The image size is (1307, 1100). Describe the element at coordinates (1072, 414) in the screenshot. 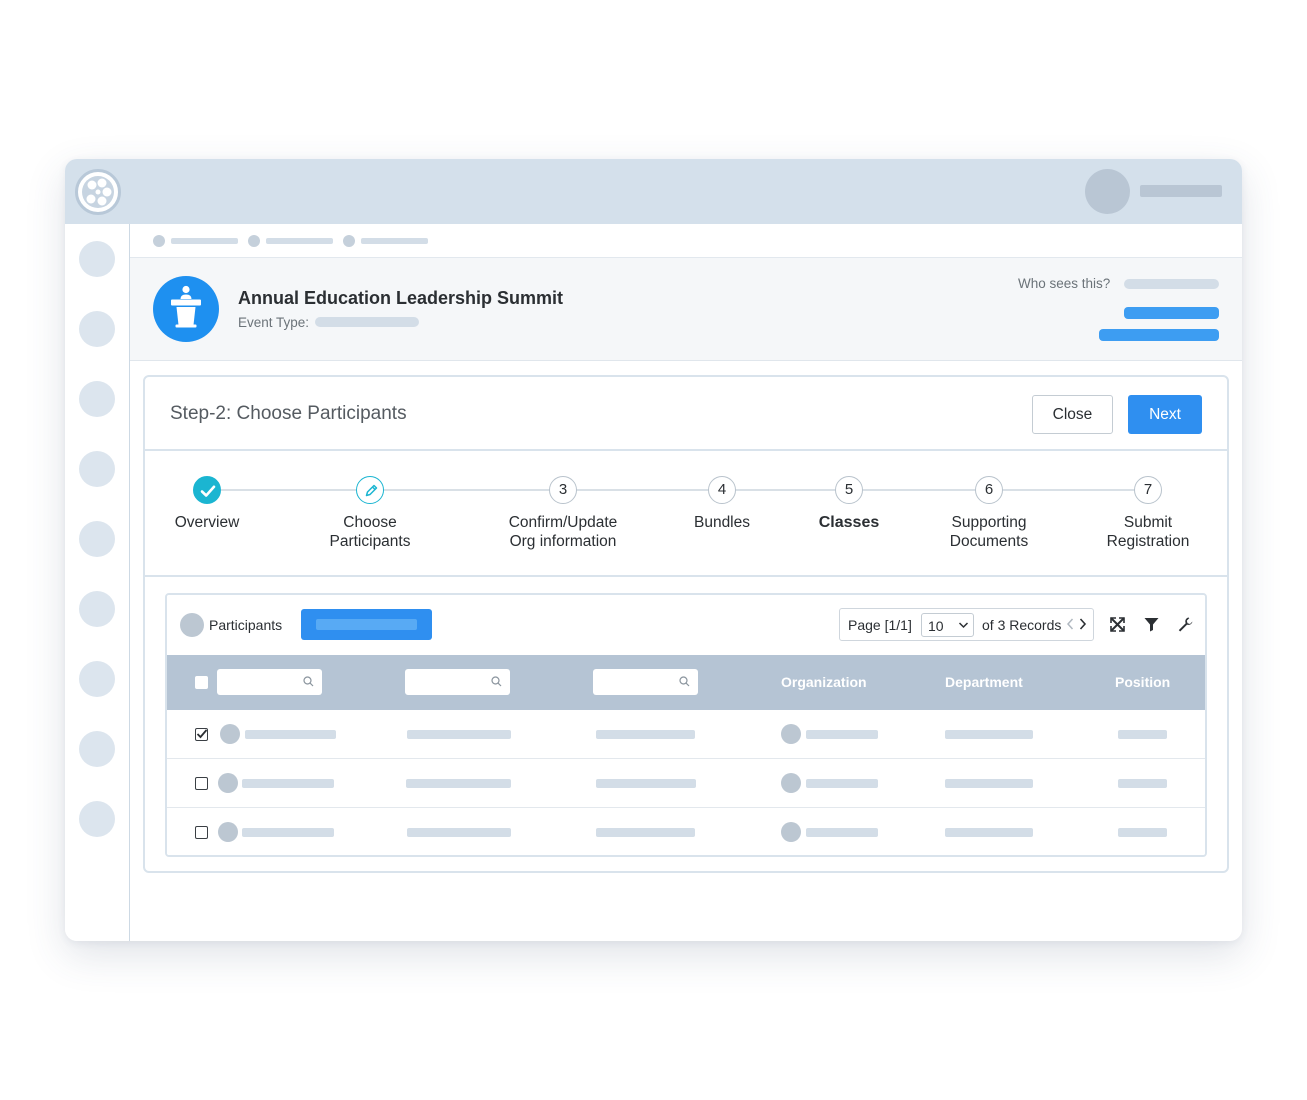

I see `close-button: Close` at that location.